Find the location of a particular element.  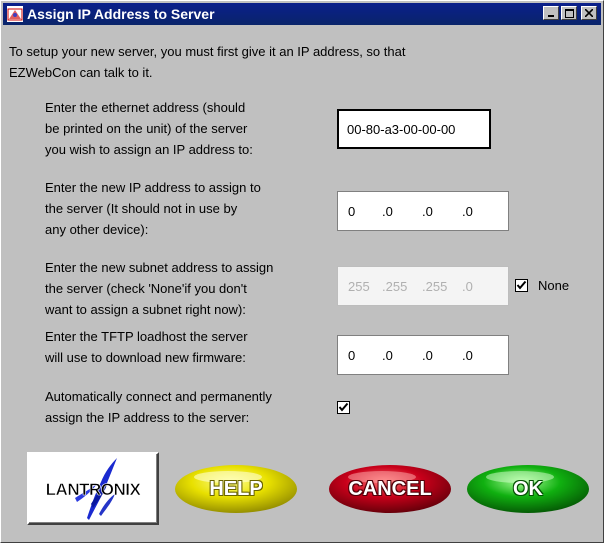

close-button is located at coordinates (589, 13).